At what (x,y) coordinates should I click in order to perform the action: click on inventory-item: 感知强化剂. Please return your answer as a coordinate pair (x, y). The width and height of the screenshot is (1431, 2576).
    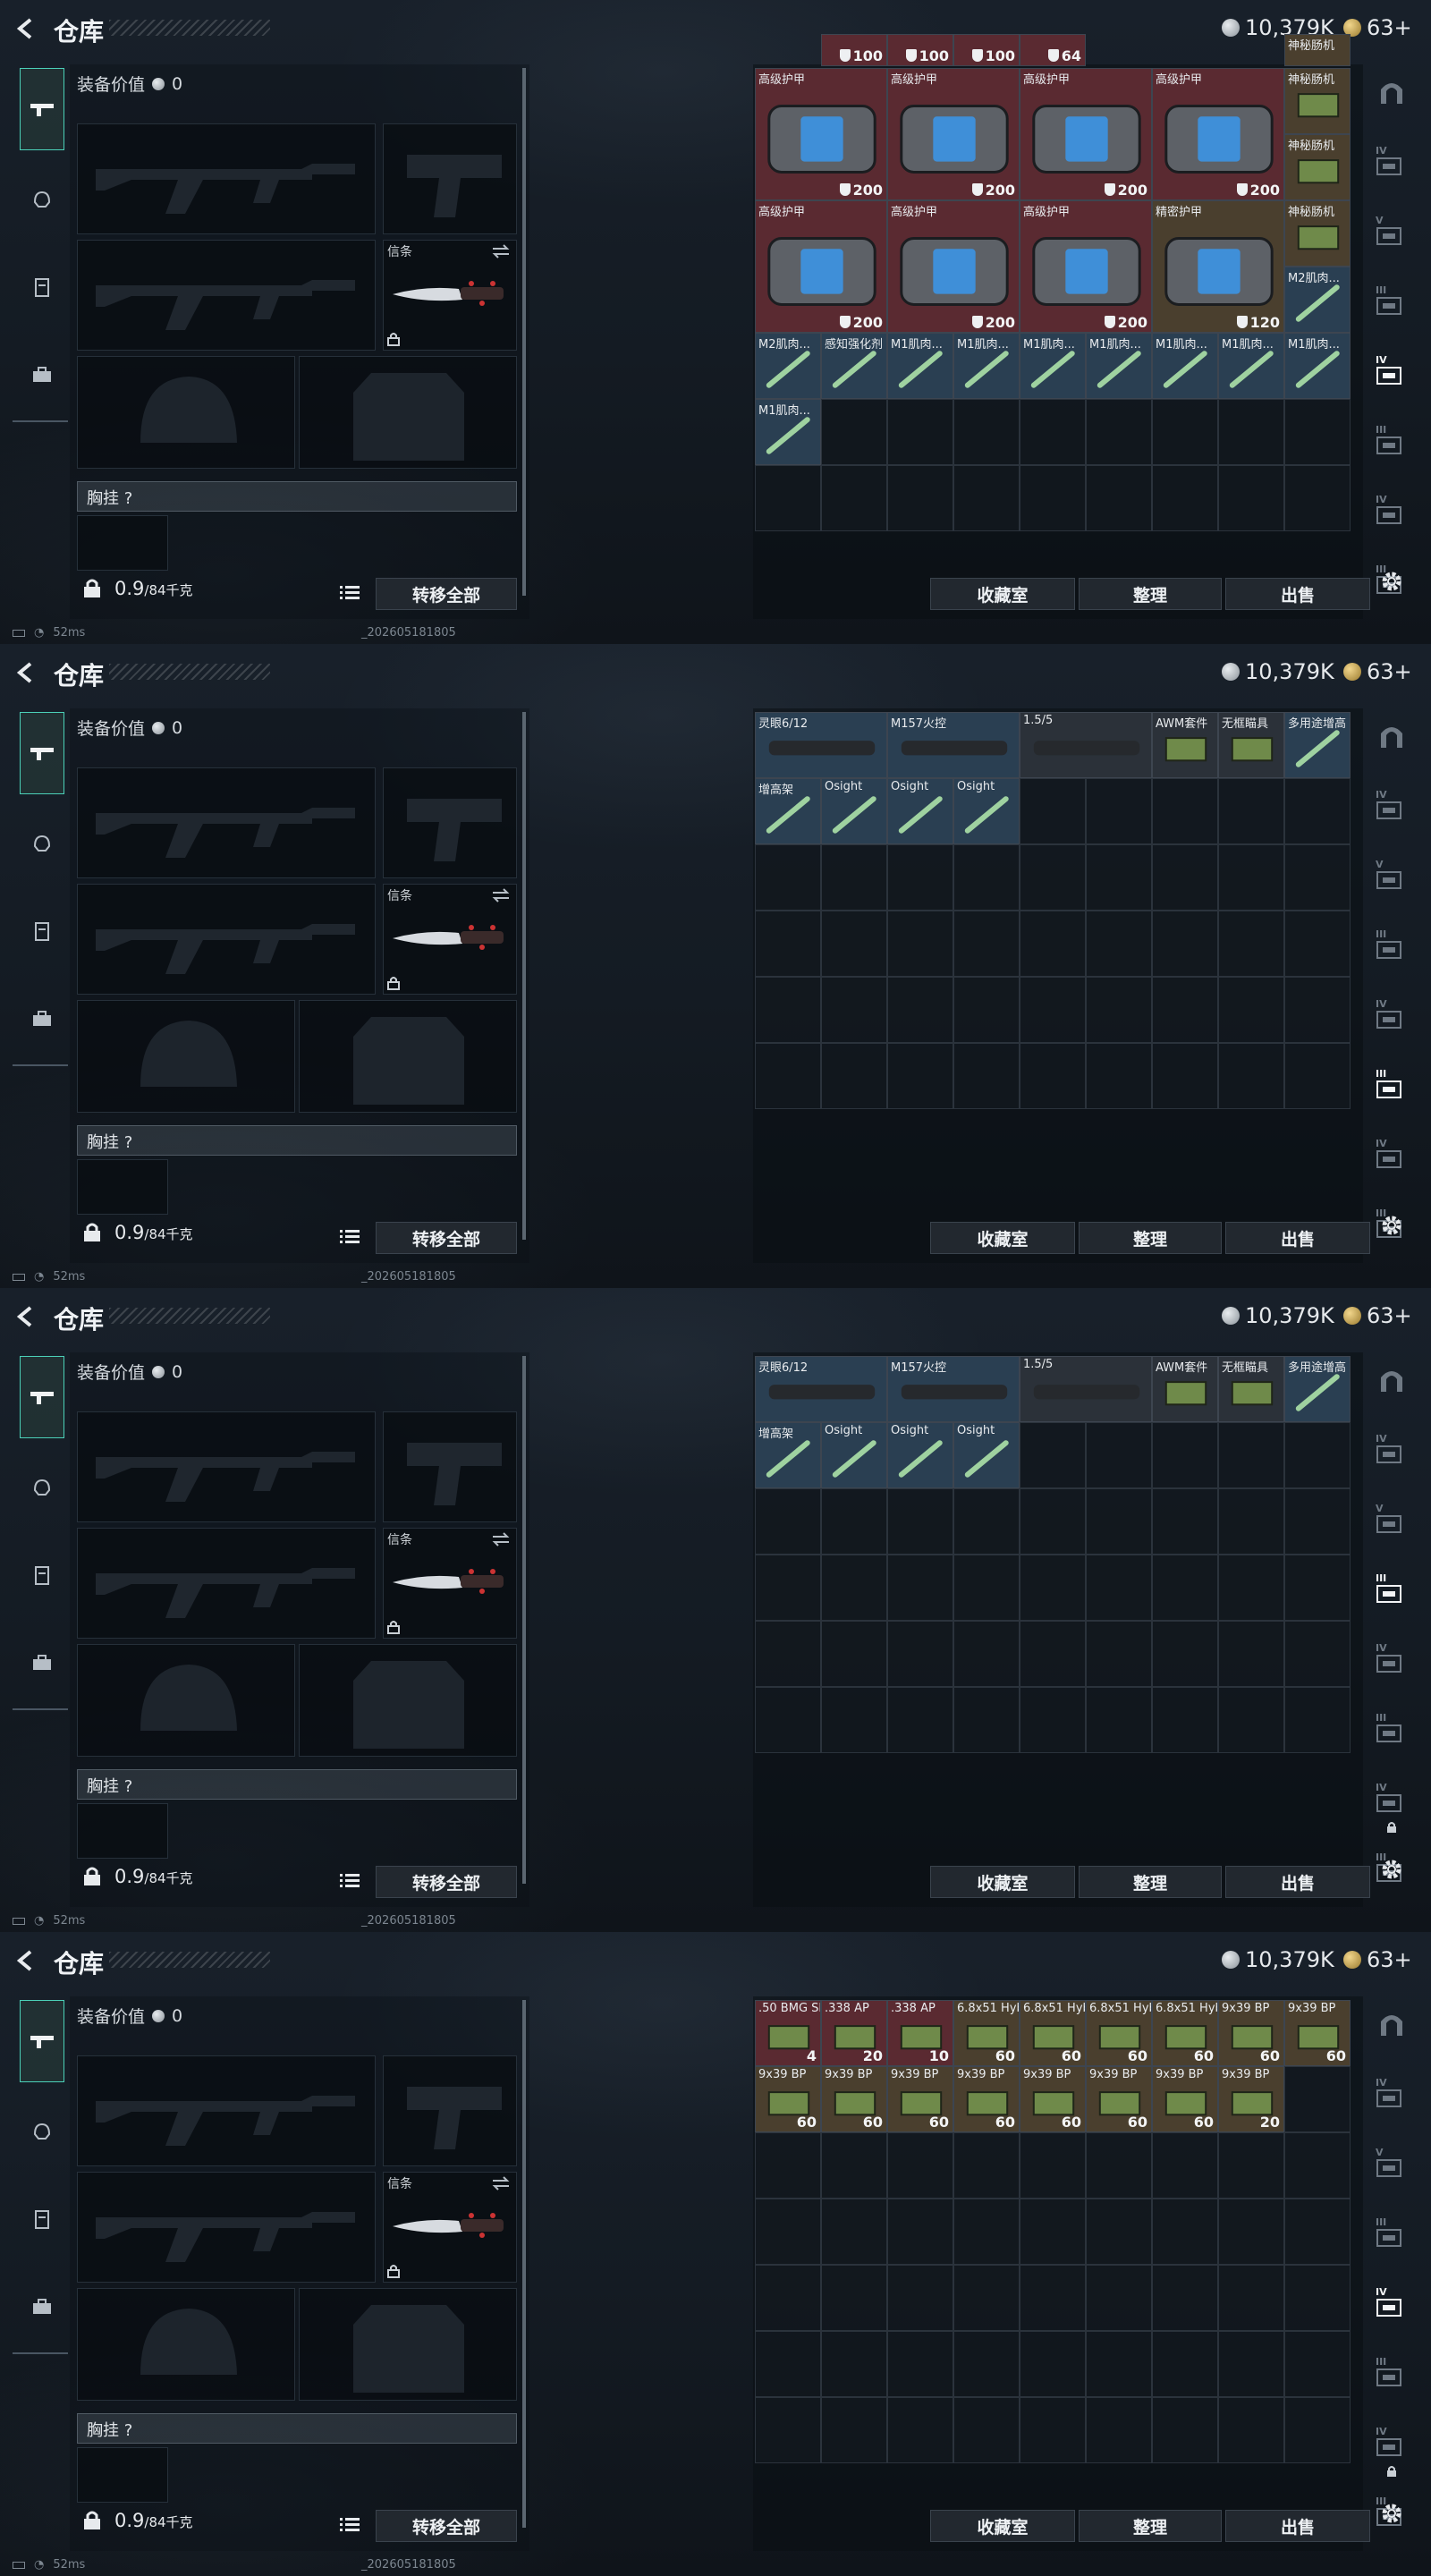
    Looking at the image, I should click on (854, 366).